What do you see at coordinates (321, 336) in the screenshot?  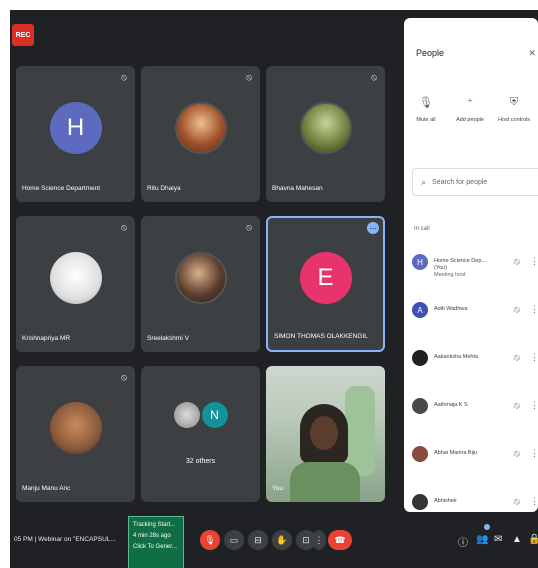 I see `participant-name: SIMON THOMAS OLAKKENGIL` at bounding box center [321, 336].